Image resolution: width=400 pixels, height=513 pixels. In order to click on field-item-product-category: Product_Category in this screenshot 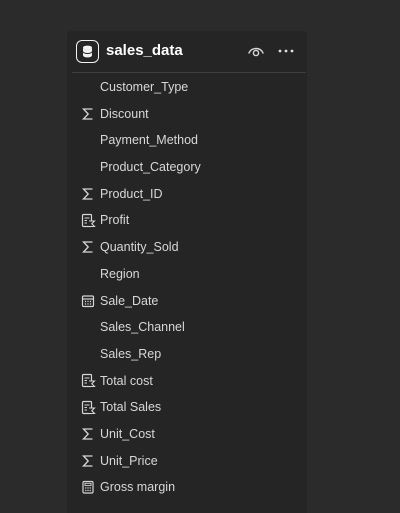, I will do `click(187, 167)`.